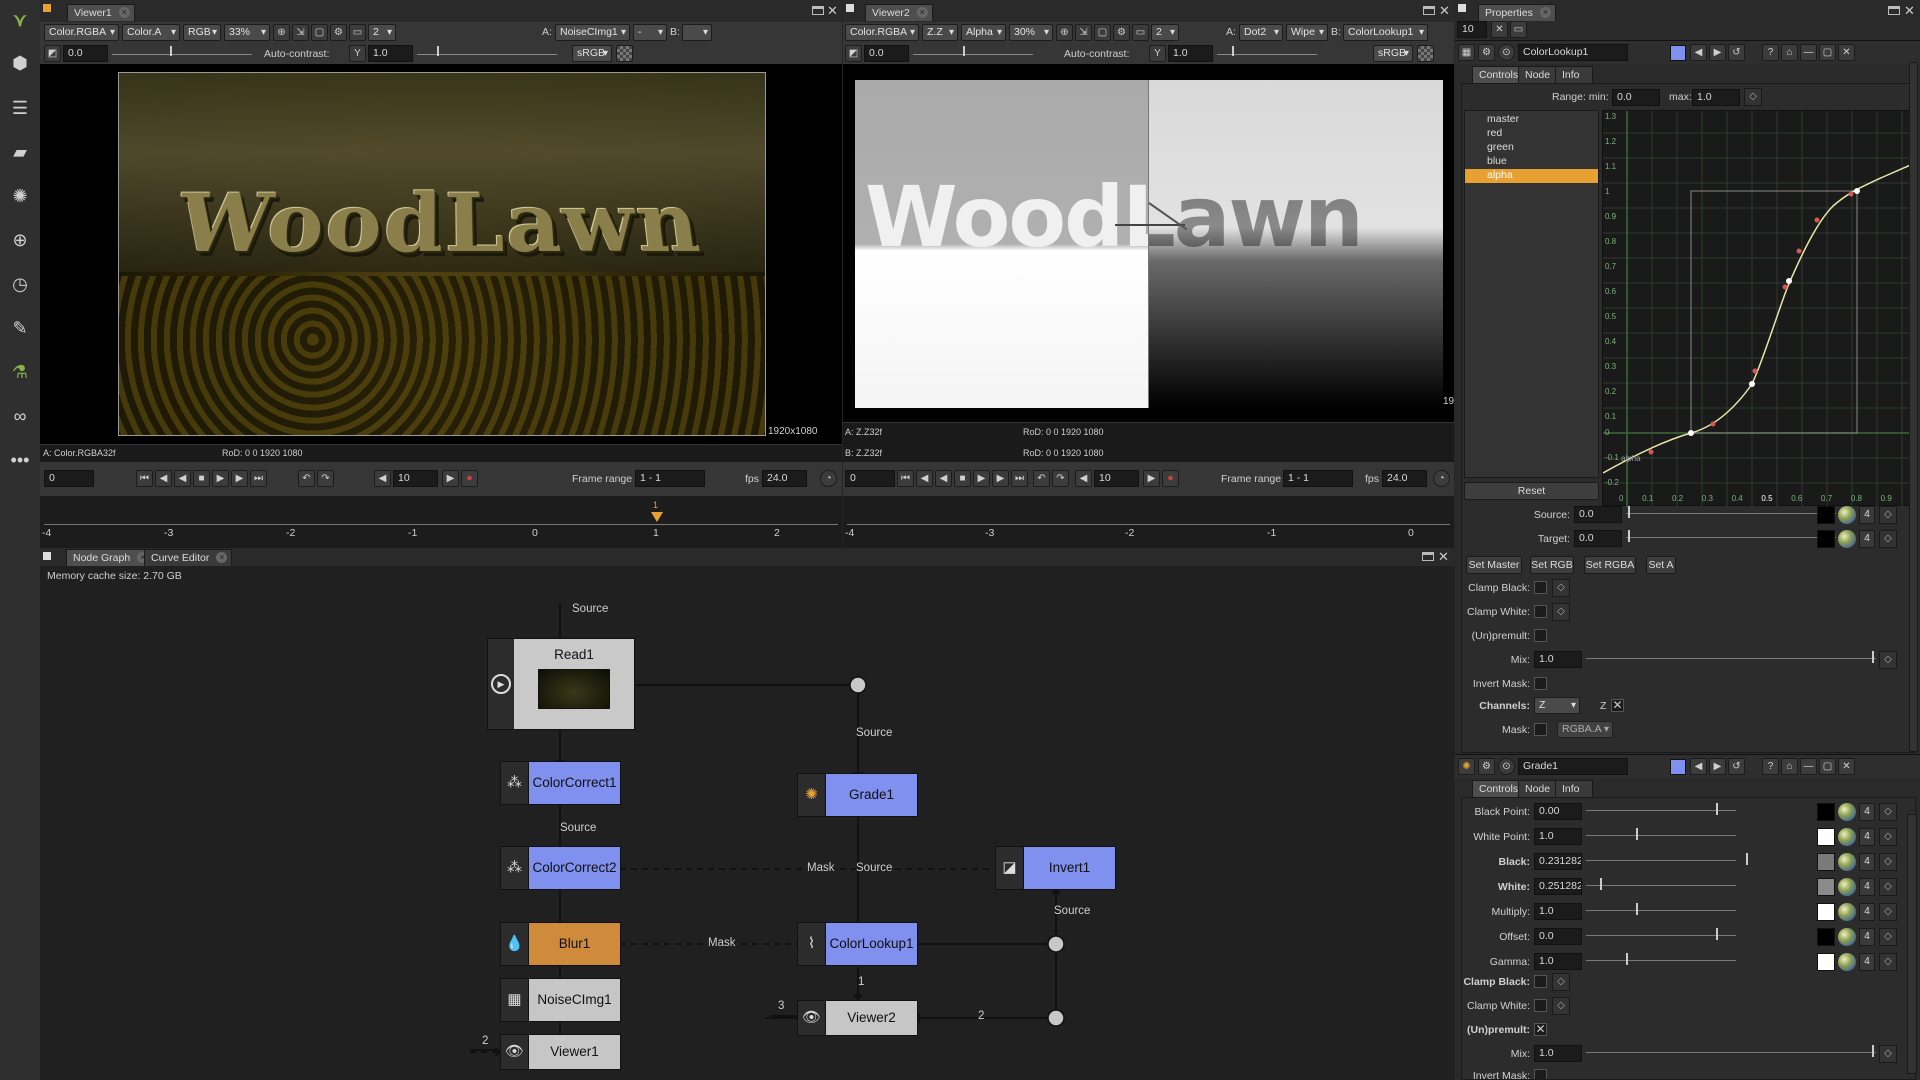 Image resolution: width=1920 pixels, height=1080 pixels. Describe the element at coordinates (247, 32) in the screenshot. I see `zoom-dropdown: 33%` at that location.